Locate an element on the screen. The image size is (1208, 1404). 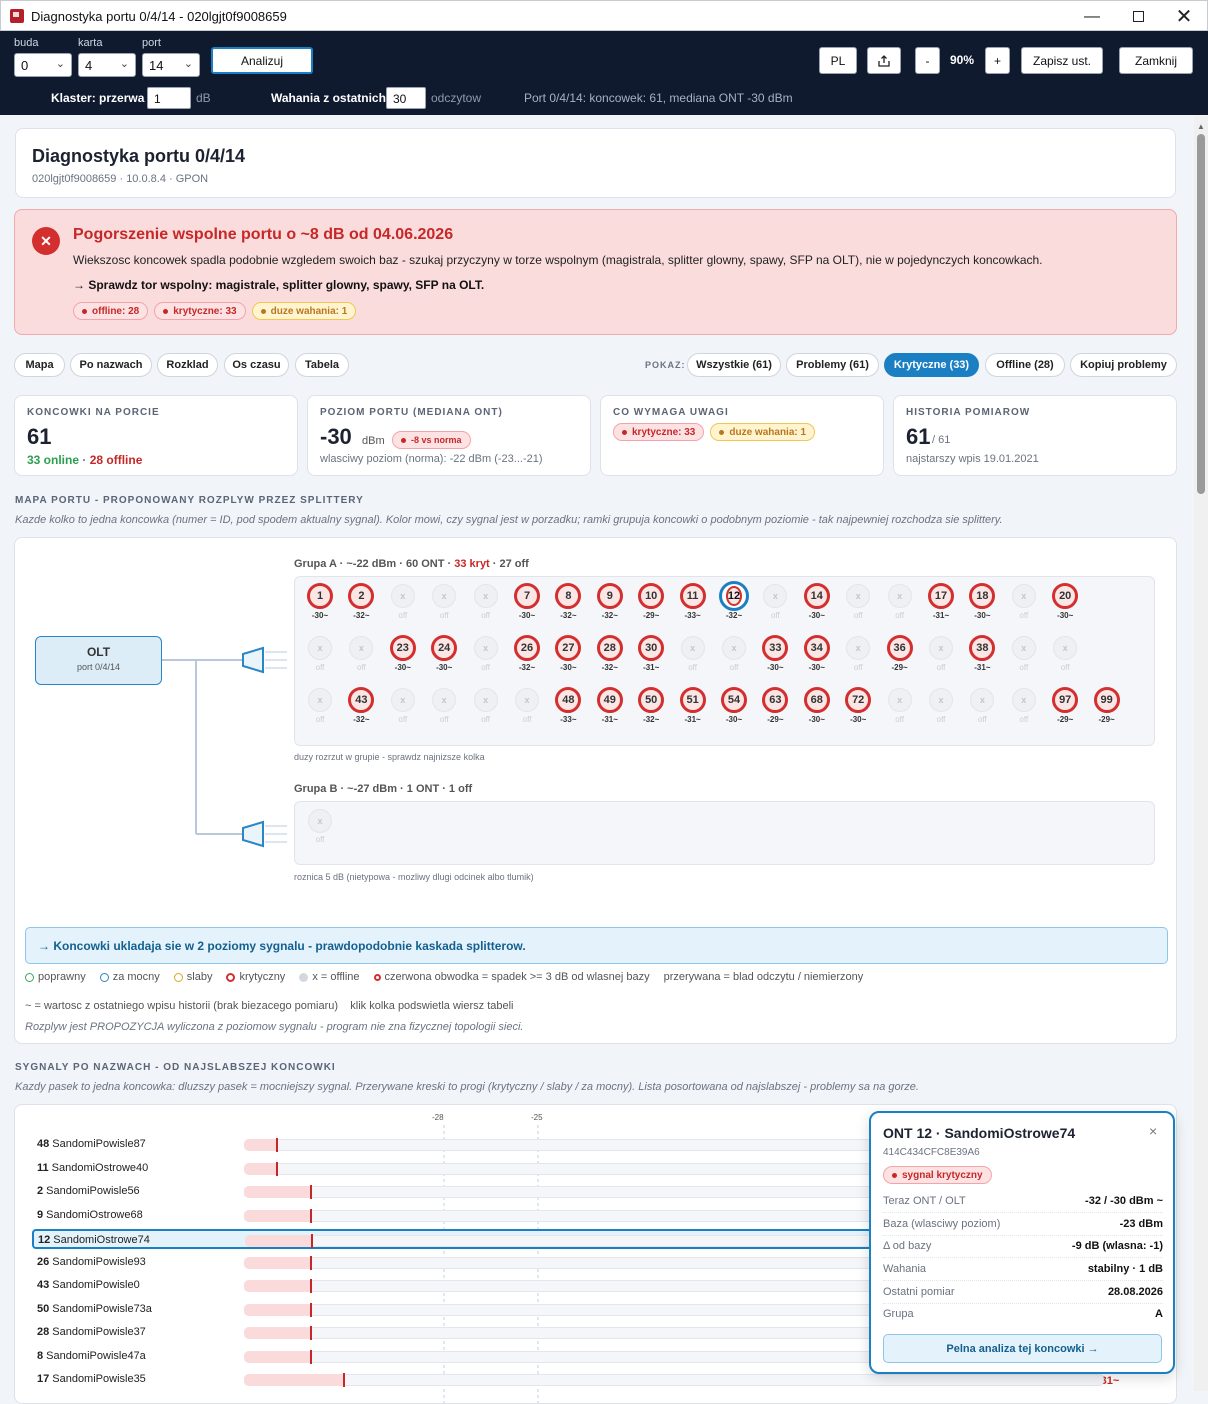
ont-circle-critical: 2 is located at coordinates (361, 596).